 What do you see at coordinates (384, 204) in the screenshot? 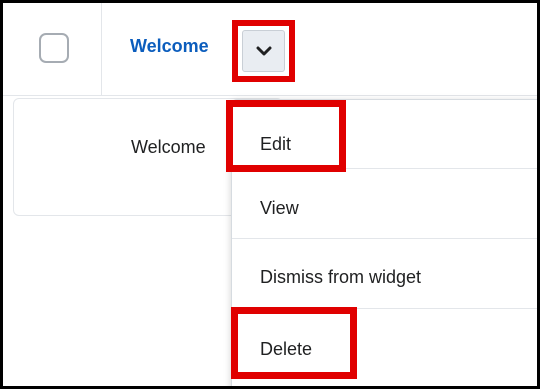
I see `menu-item-view: View` at bounding box center [384, 204].